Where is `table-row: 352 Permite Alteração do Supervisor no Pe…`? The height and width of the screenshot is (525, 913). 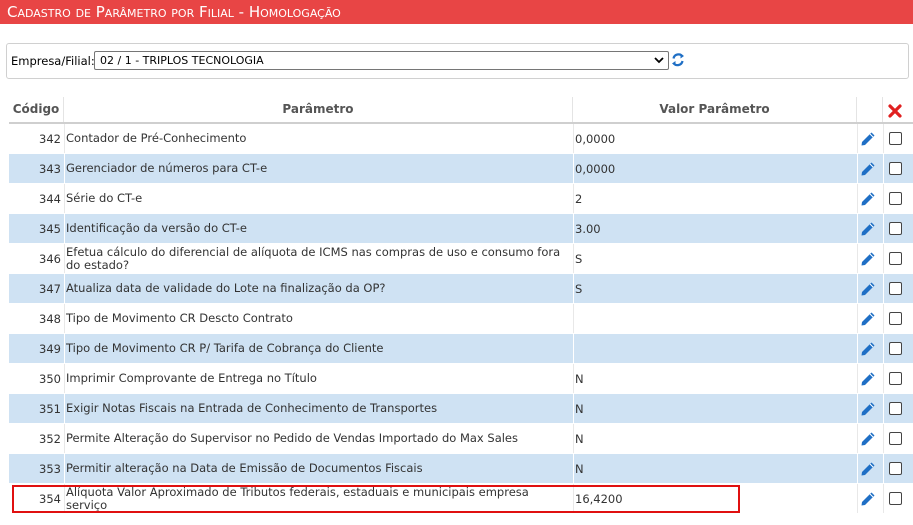 table-row: 352 Permite Alteração do Supervisor no Pe… is located at coordinates (461, 439).